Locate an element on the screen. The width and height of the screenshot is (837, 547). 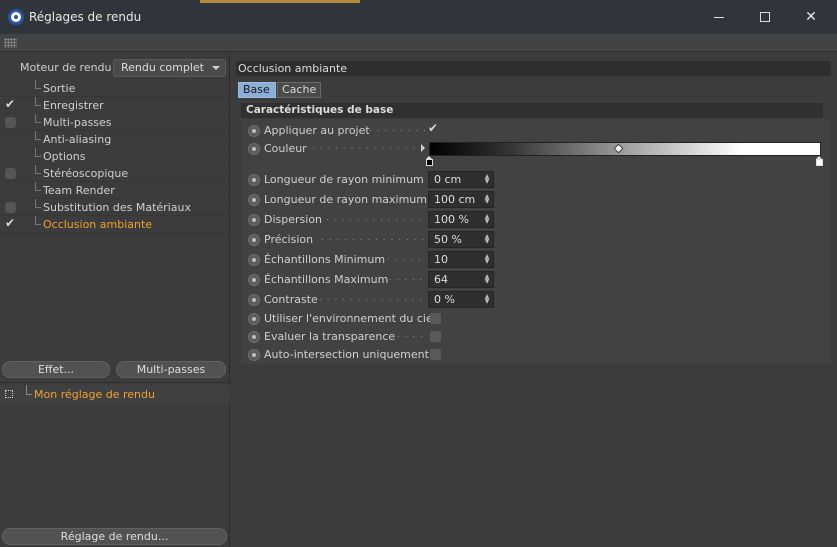
apply-project-checkbox is located at coordinates (433, 128).